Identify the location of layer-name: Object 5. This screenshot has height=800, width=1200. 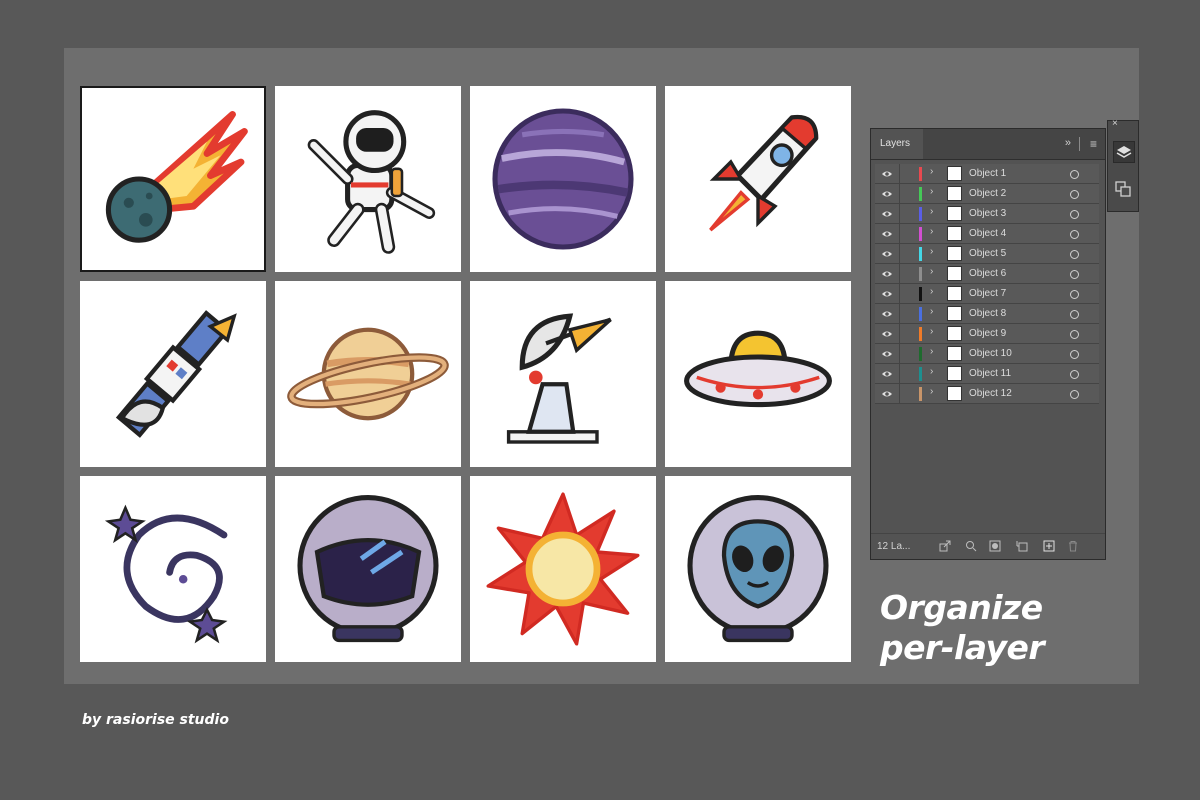
(987, 253).